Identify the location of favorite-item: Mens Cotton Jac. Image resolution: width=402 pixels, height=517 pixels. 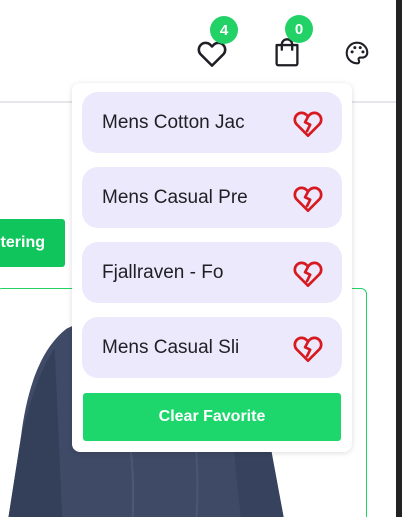
(212, 122).